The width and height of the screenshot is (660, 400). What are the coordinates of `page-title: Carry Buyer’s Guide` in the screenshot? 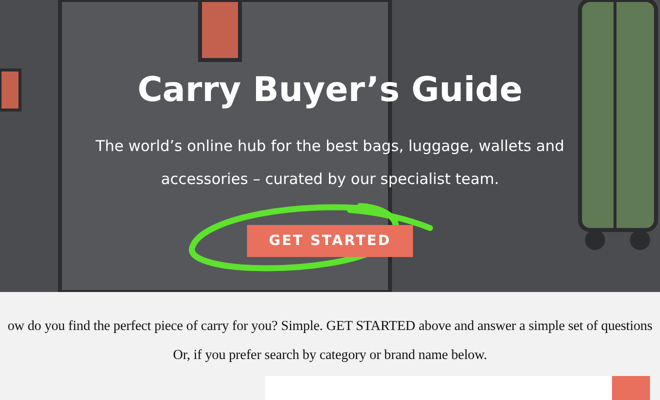 It's located at (330, 90).